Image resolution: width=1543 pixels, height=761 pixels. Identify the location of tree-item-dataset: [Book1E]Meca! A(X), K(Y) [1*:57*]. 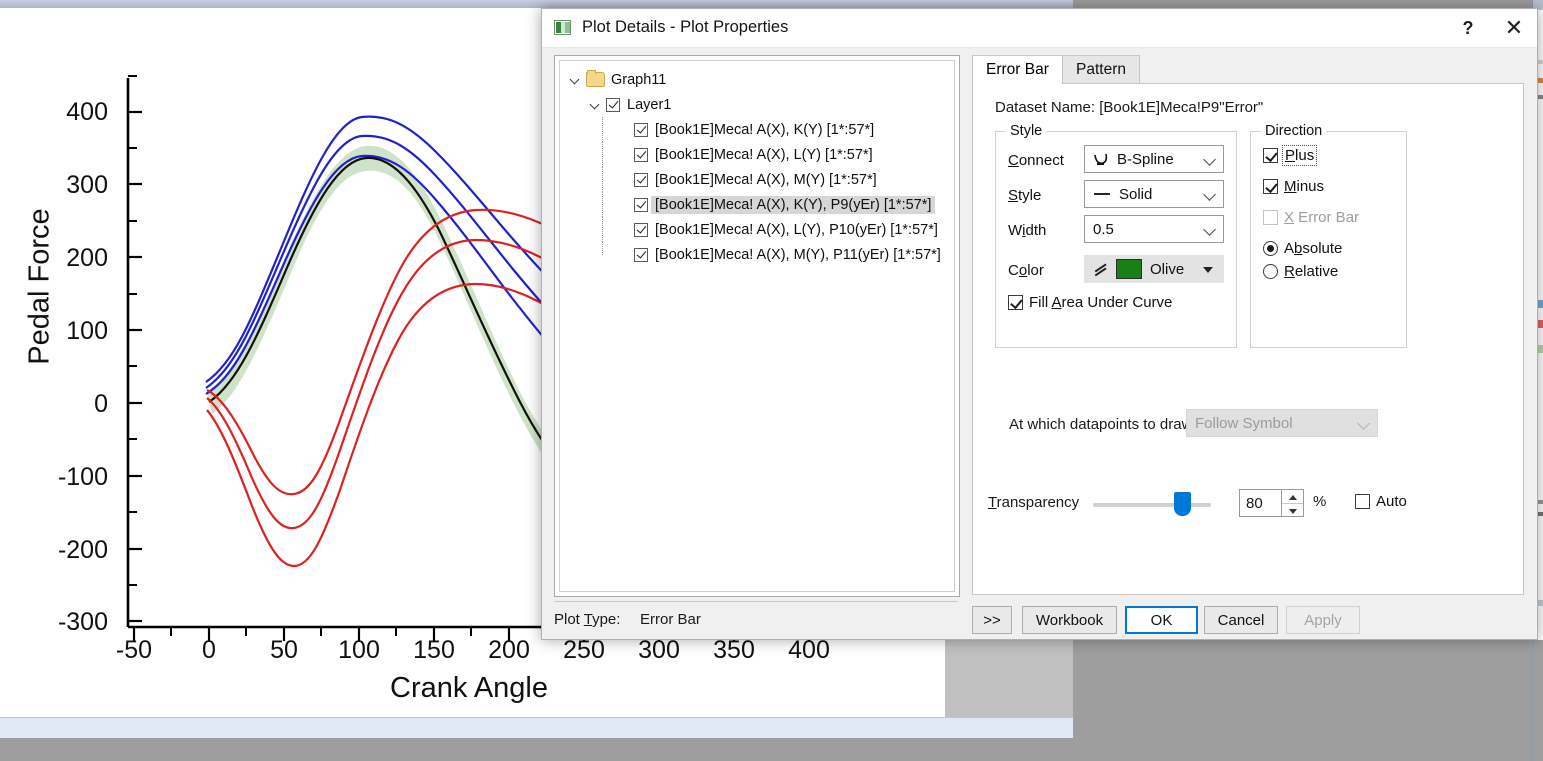
(760, 129).